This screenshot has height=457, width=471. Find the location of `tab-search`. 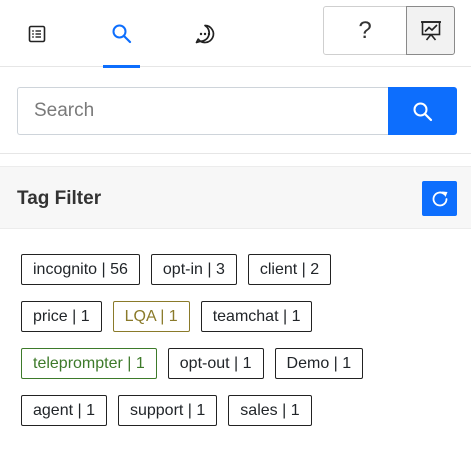

tab-search is located at coordinates (121, 34).